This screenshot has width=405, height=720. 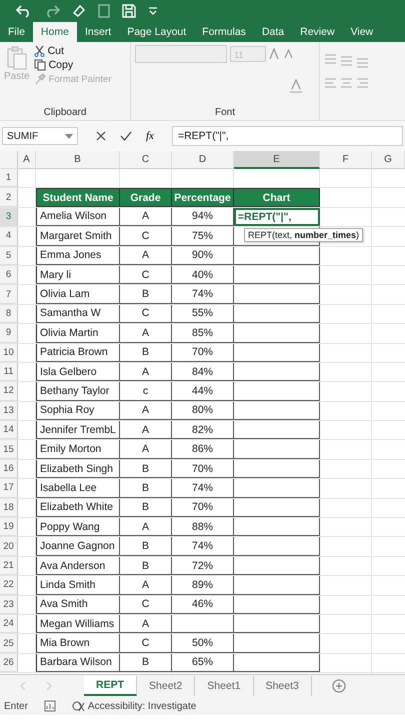 I want to click on row-header: 23, so click(x=9, y=605).